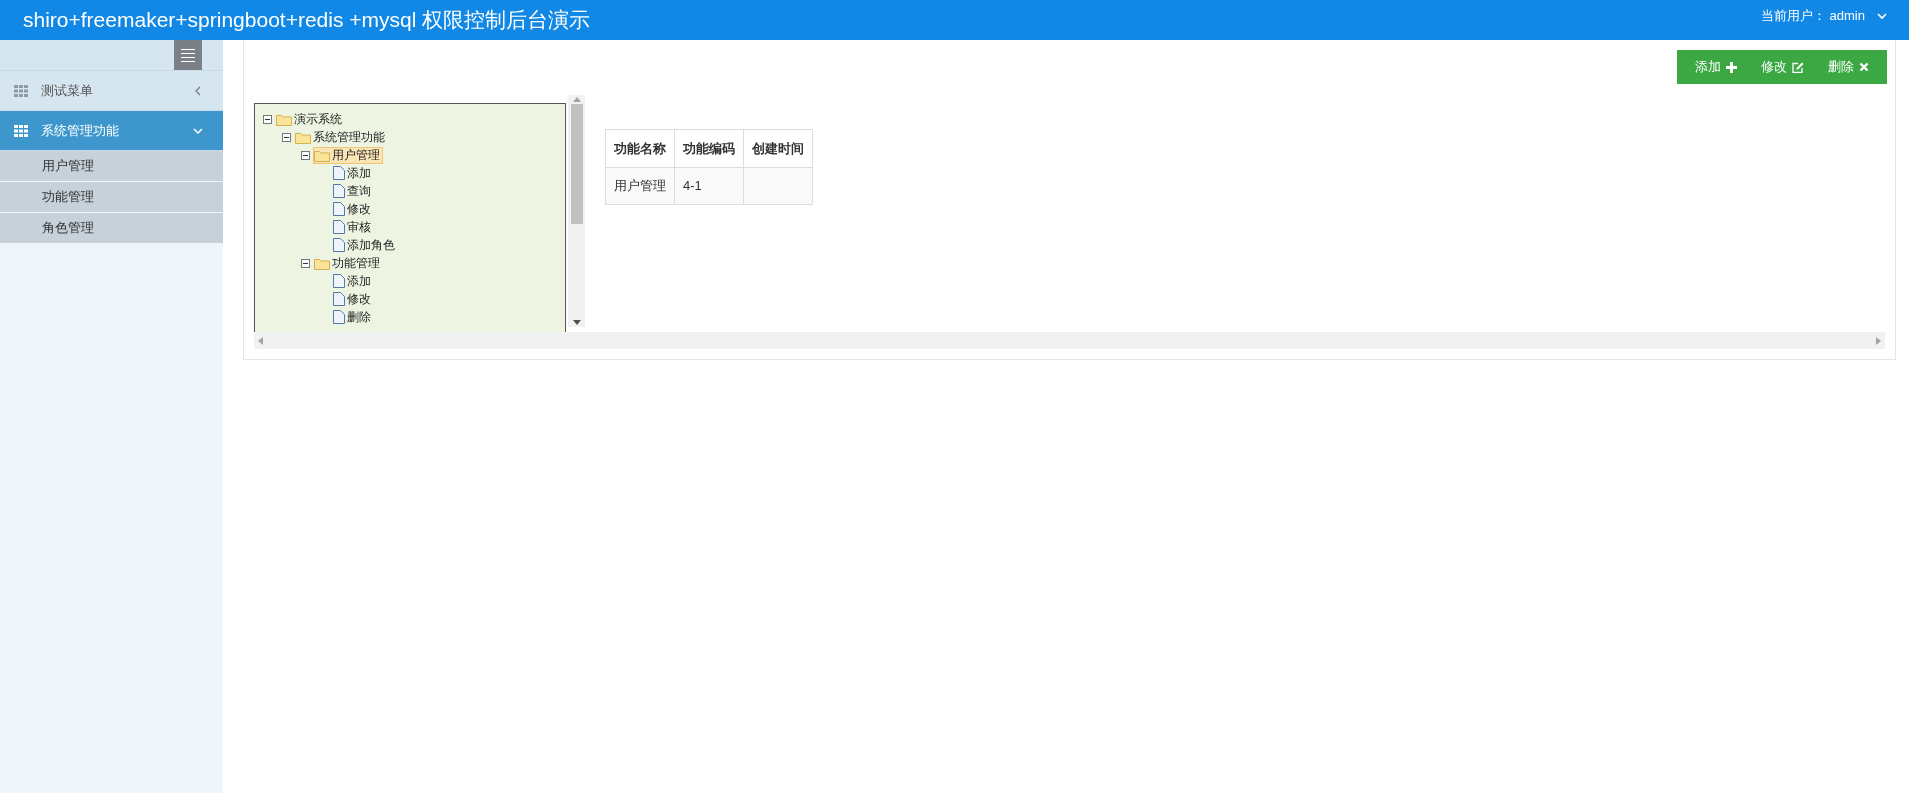 The image size is (1909, 793). What do you see at coordinates (353, 317) in the screenshot?
I see `tree-node: 删除` at bounding box center [353, 317].